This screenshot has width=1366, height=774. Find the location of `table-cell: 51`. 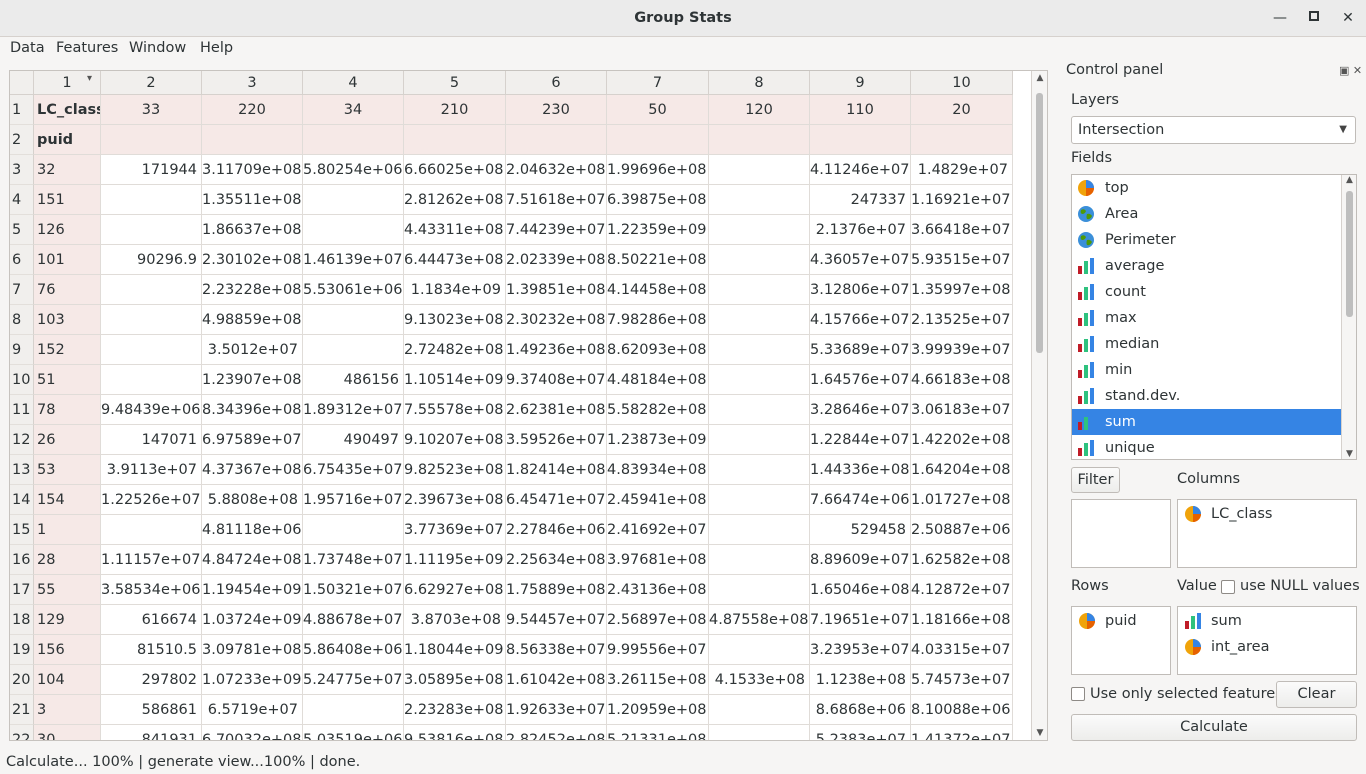

table-cell: 51 is located at coordinates (67, 380).